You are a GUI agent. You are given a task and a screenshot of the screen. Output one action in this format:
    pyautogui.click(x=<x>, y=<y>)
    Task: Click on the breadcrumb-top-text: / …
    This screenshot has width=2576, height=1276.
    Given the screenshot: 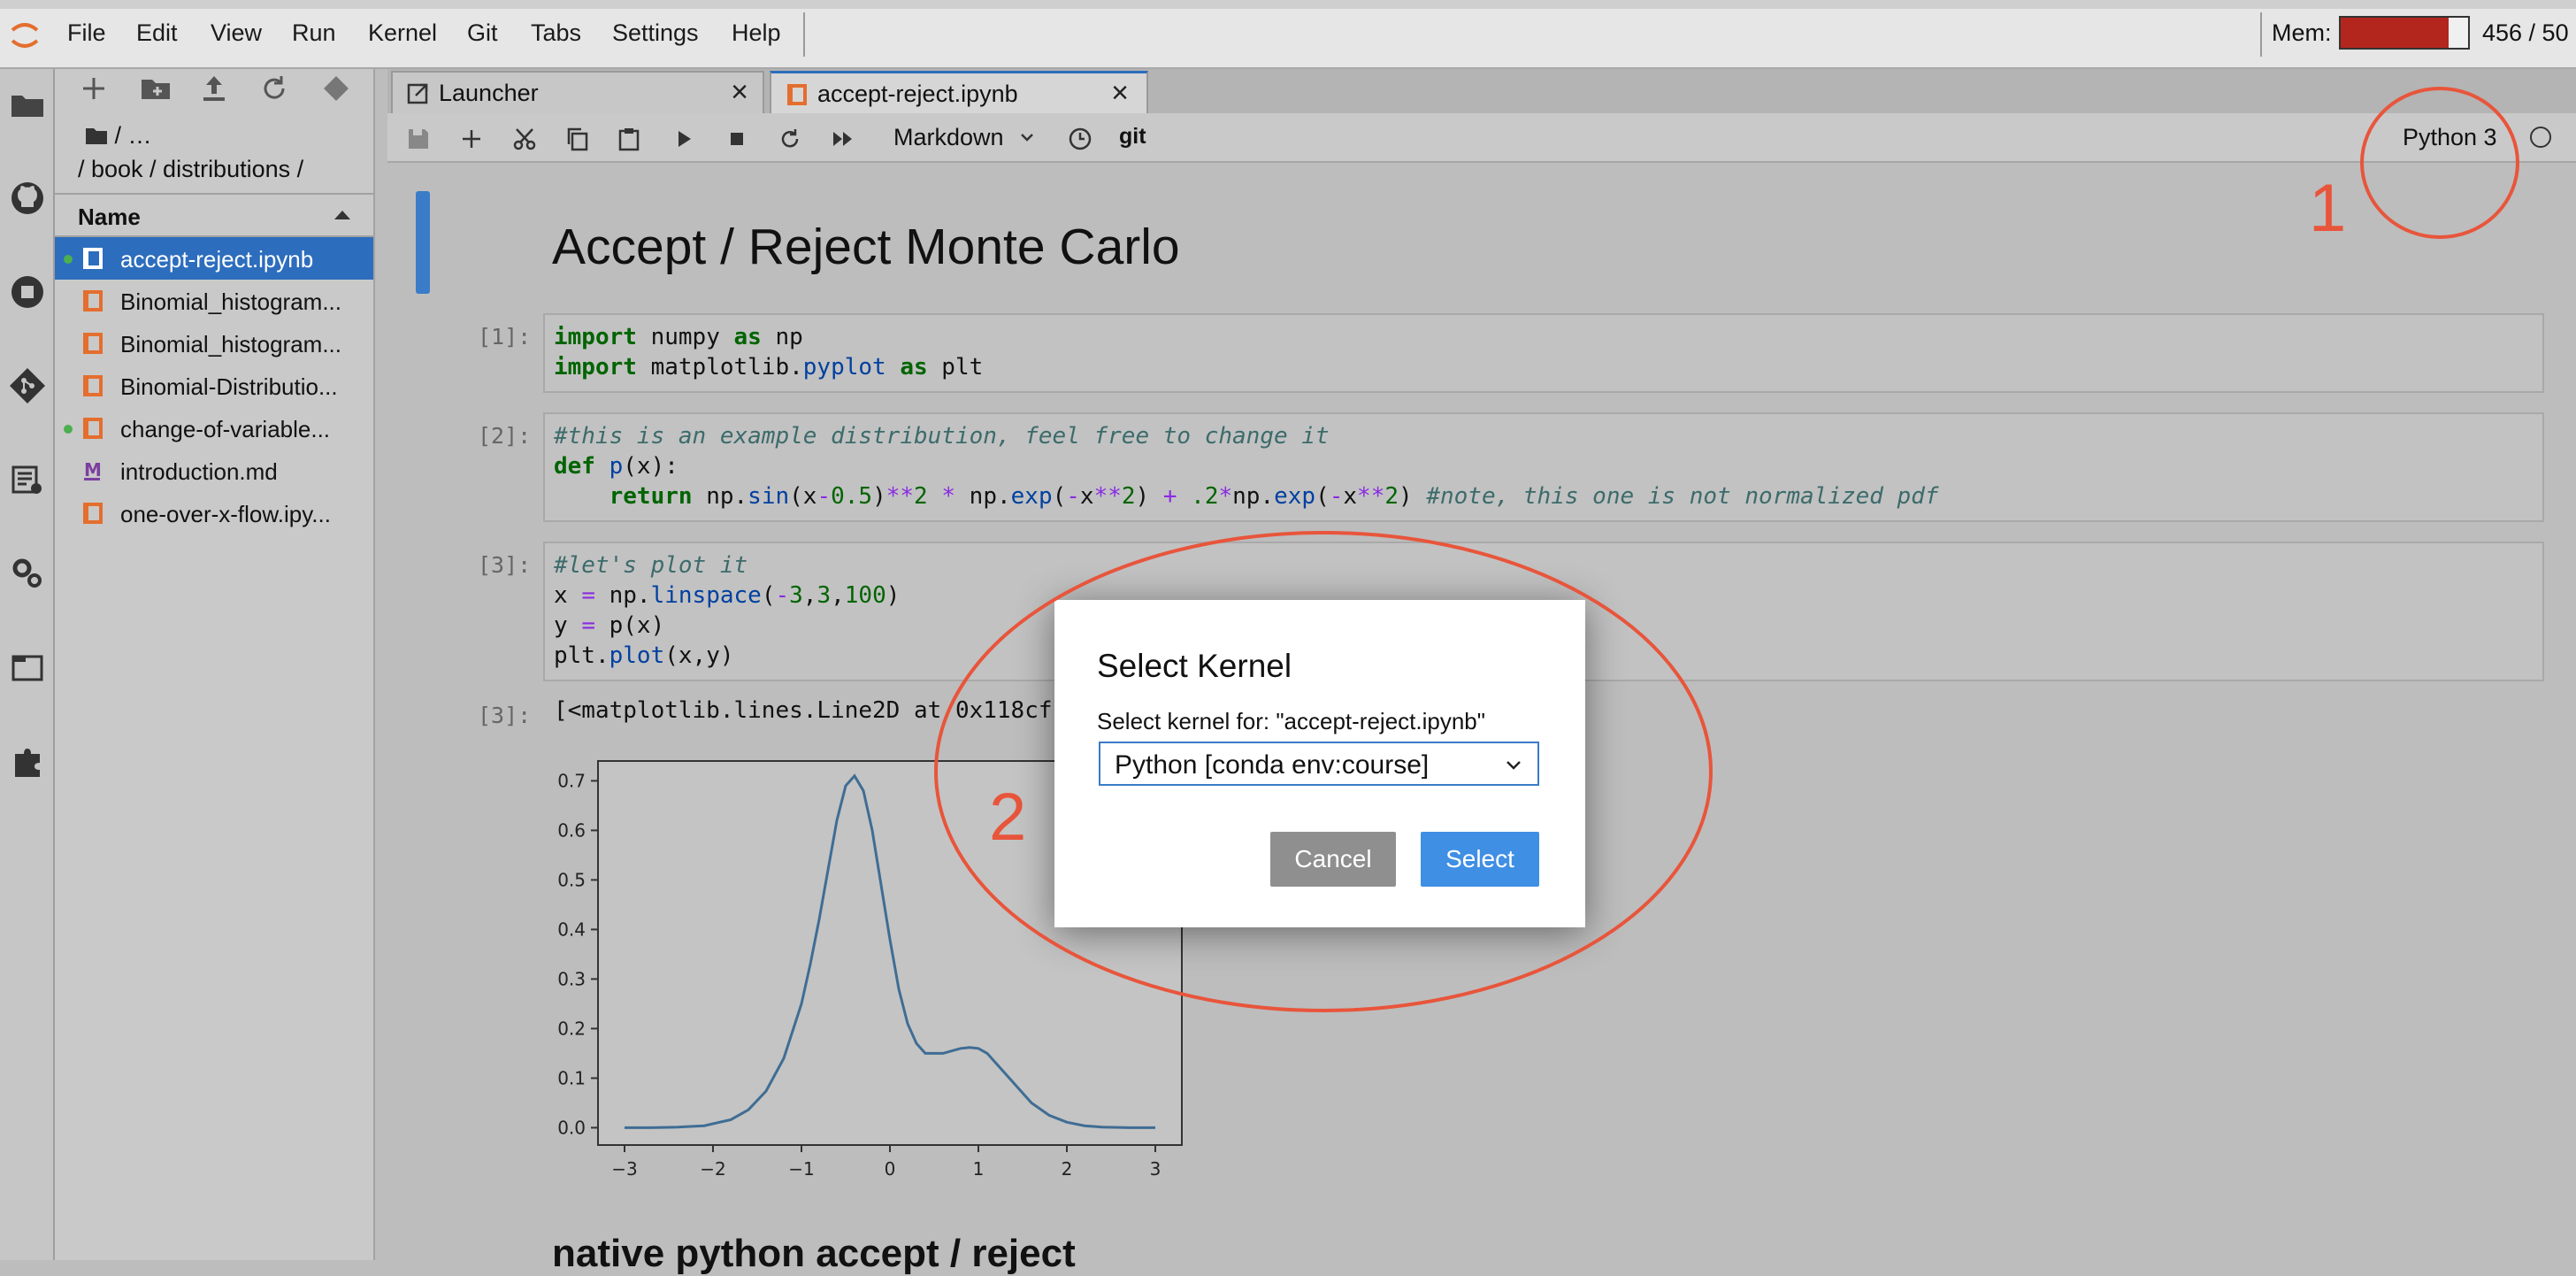 What is the action you would take?
    pyautogui.click(x=133, y=136)
    